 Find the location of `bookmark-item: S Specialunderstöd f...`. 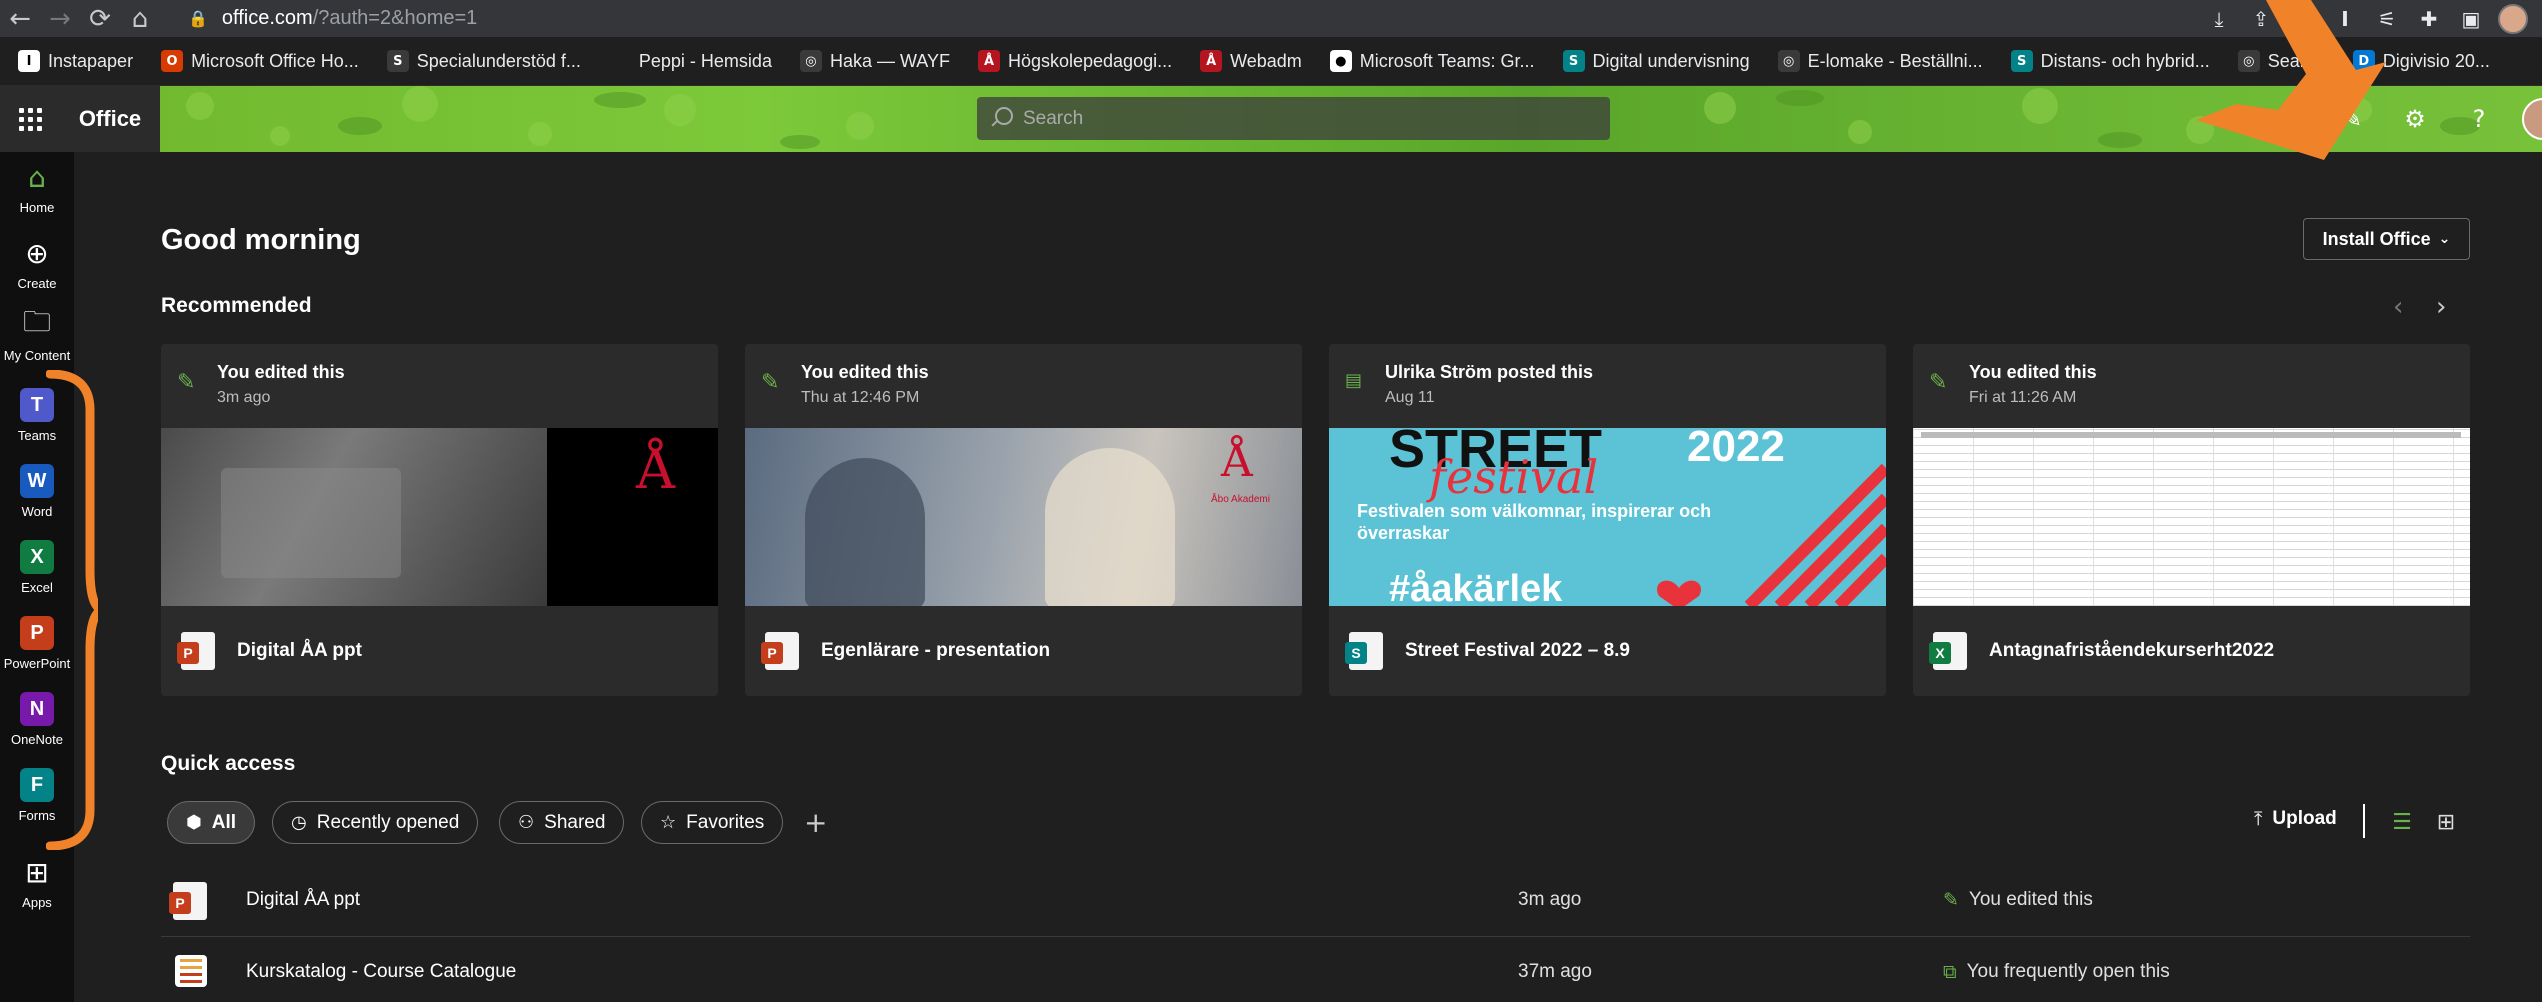

bookmark-item: S Specialunderstöd f... is located at coordinates (484, 61).